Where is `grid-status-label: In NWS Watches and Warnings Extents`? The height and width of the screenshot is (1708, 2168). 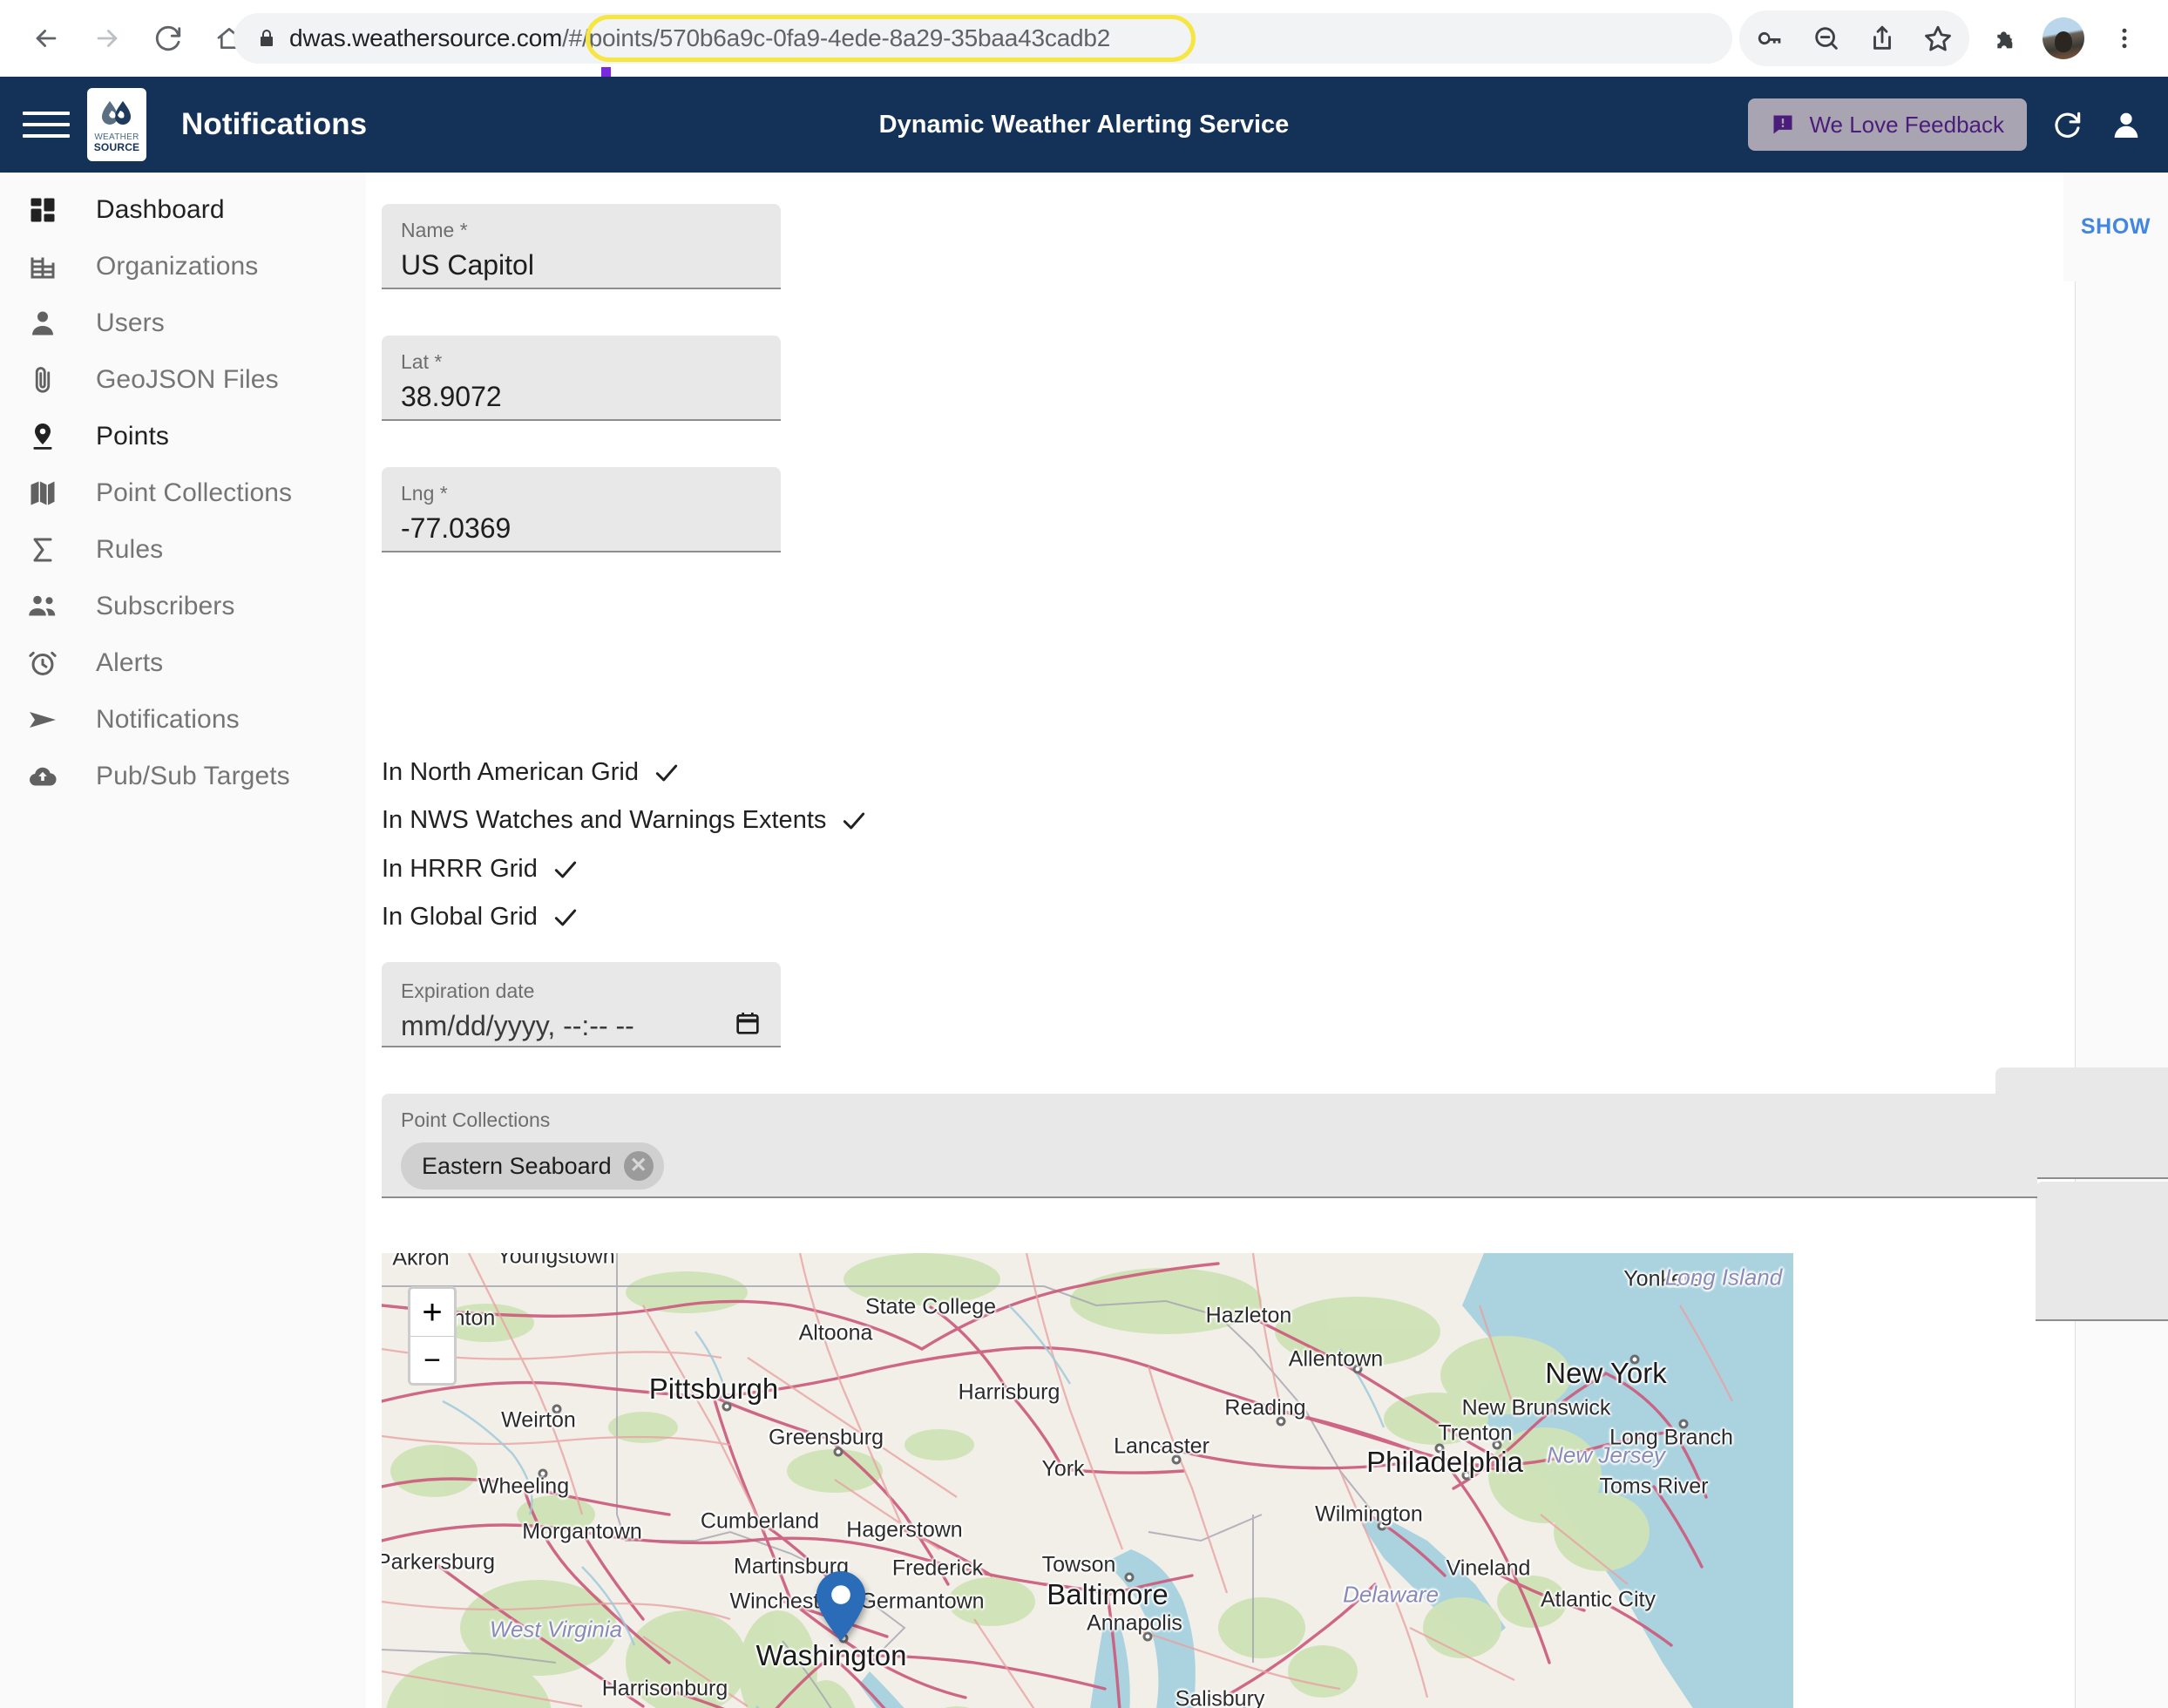 grid-status-label: In NWS Watches and Warnings Extents is located at coordinates (604, 820).